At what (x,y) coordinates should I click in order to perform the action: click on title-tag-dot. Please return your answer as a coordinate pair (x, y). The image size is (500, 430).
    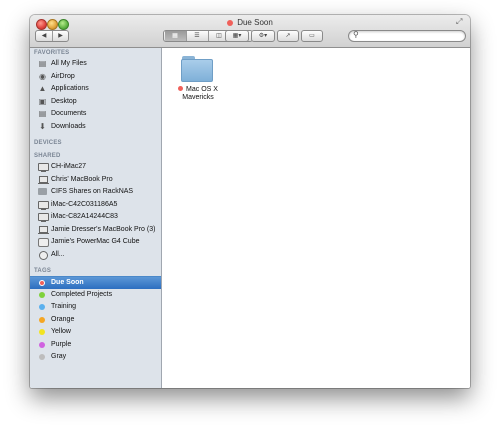
    Looking at the image, I should click on (230, 22).